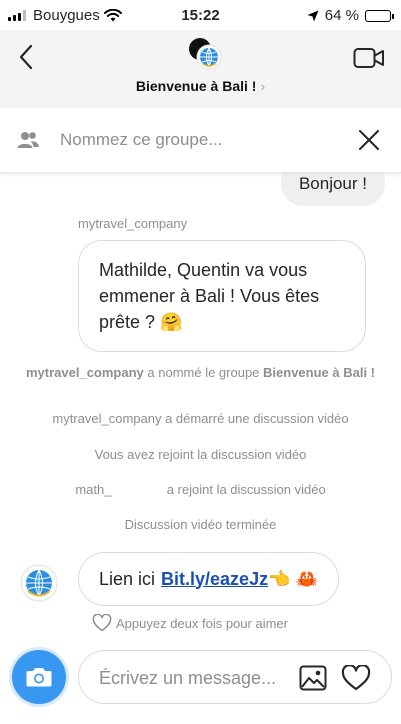  What do you see at coordinates (205, 53) in the screenshot?
I see `group-avatar-icon` at bounding box center [205, 53].